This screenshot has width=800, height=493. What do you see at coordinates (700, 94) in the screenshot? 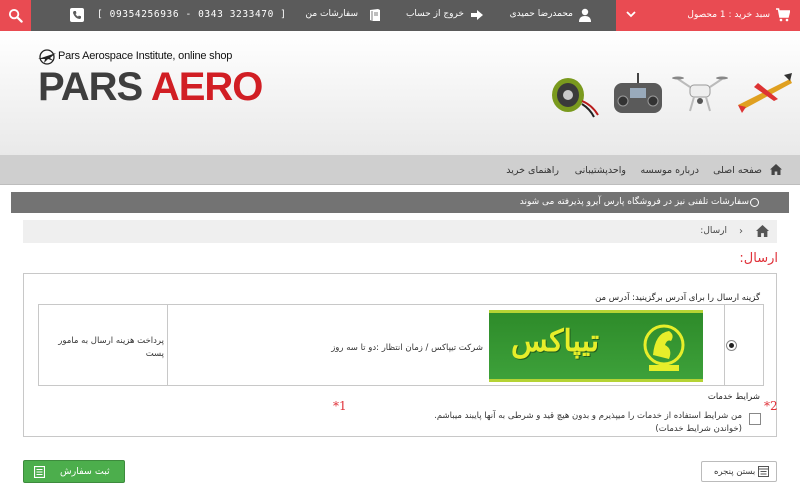
I see `drone-image` at bounding box center [700, 94].